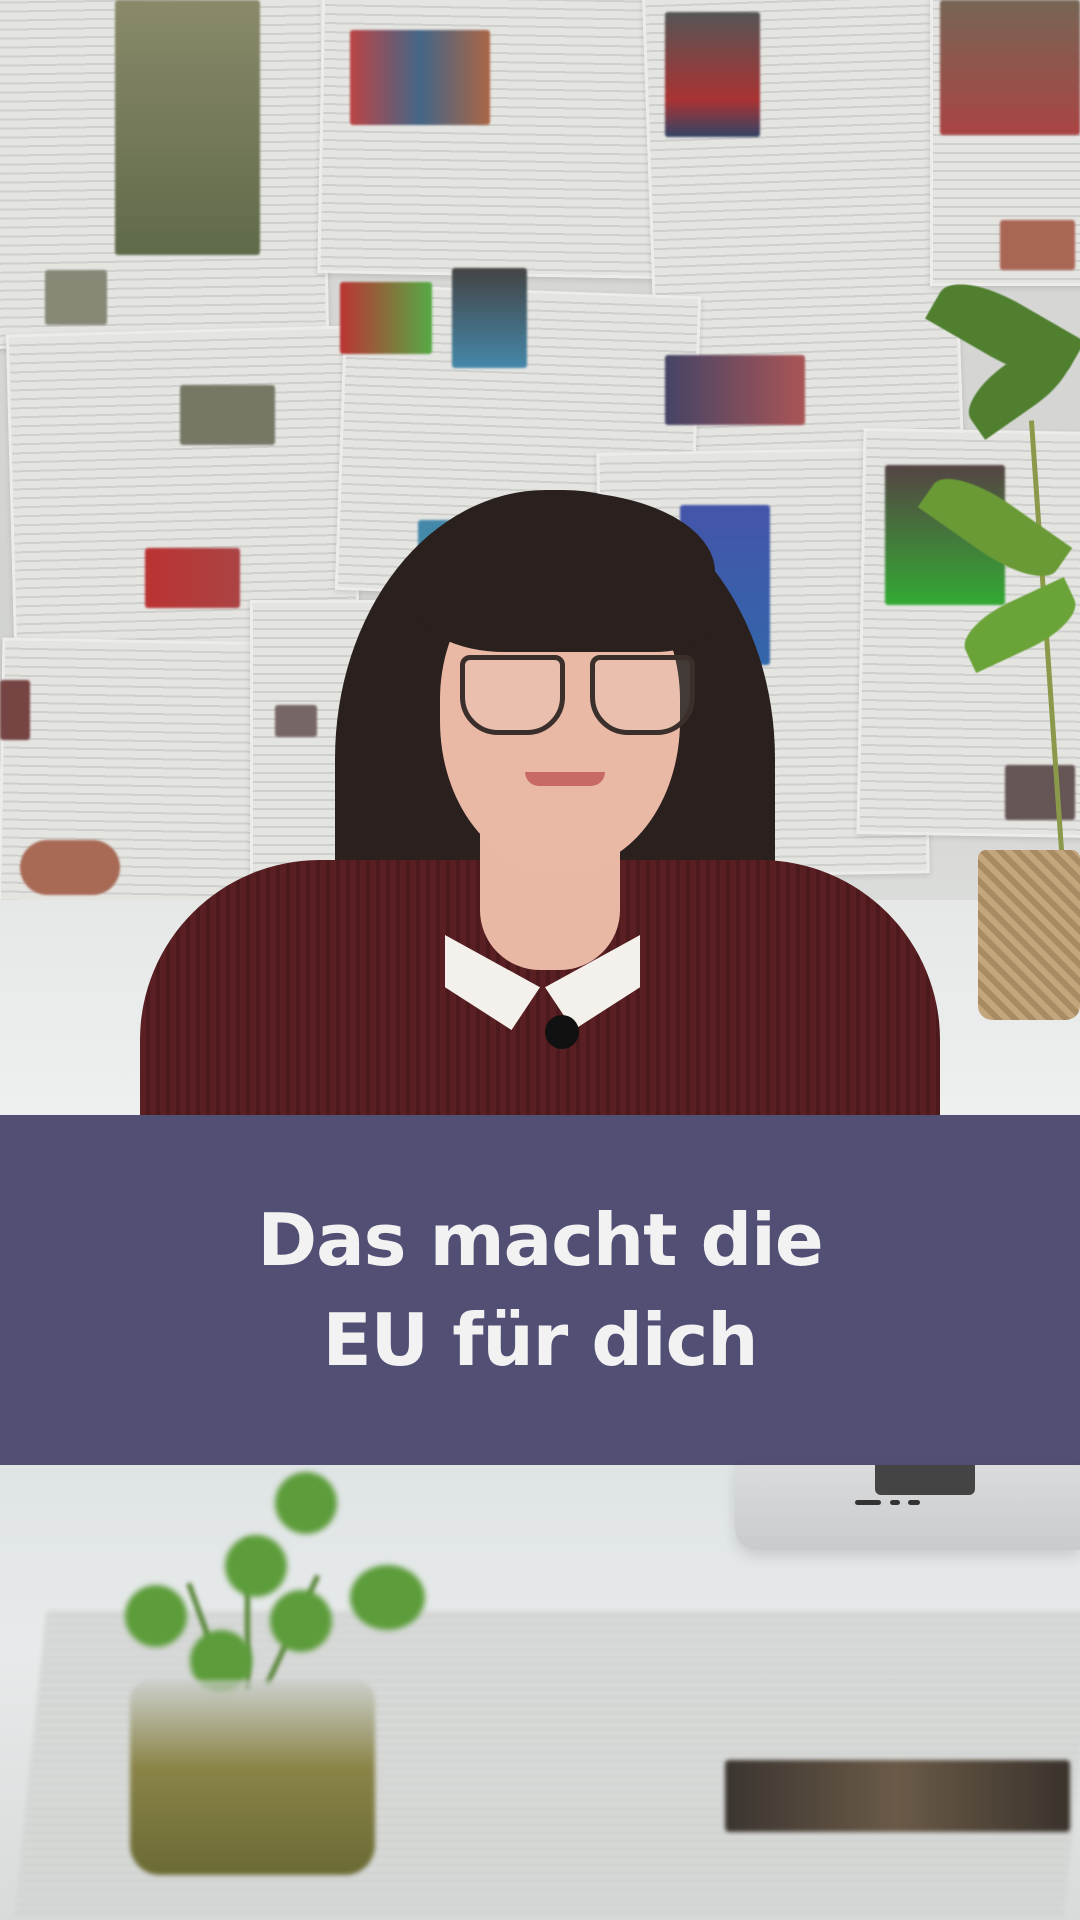  I want to click on microphone-icon, so click(562, 1032).